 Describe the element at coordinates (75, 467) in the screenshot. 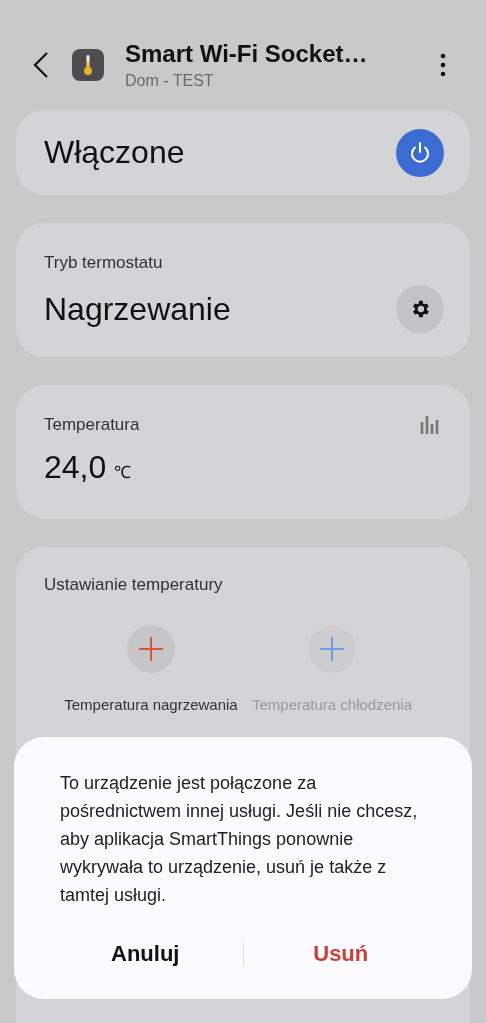

I see `temperature-value: 24,0` at that location.